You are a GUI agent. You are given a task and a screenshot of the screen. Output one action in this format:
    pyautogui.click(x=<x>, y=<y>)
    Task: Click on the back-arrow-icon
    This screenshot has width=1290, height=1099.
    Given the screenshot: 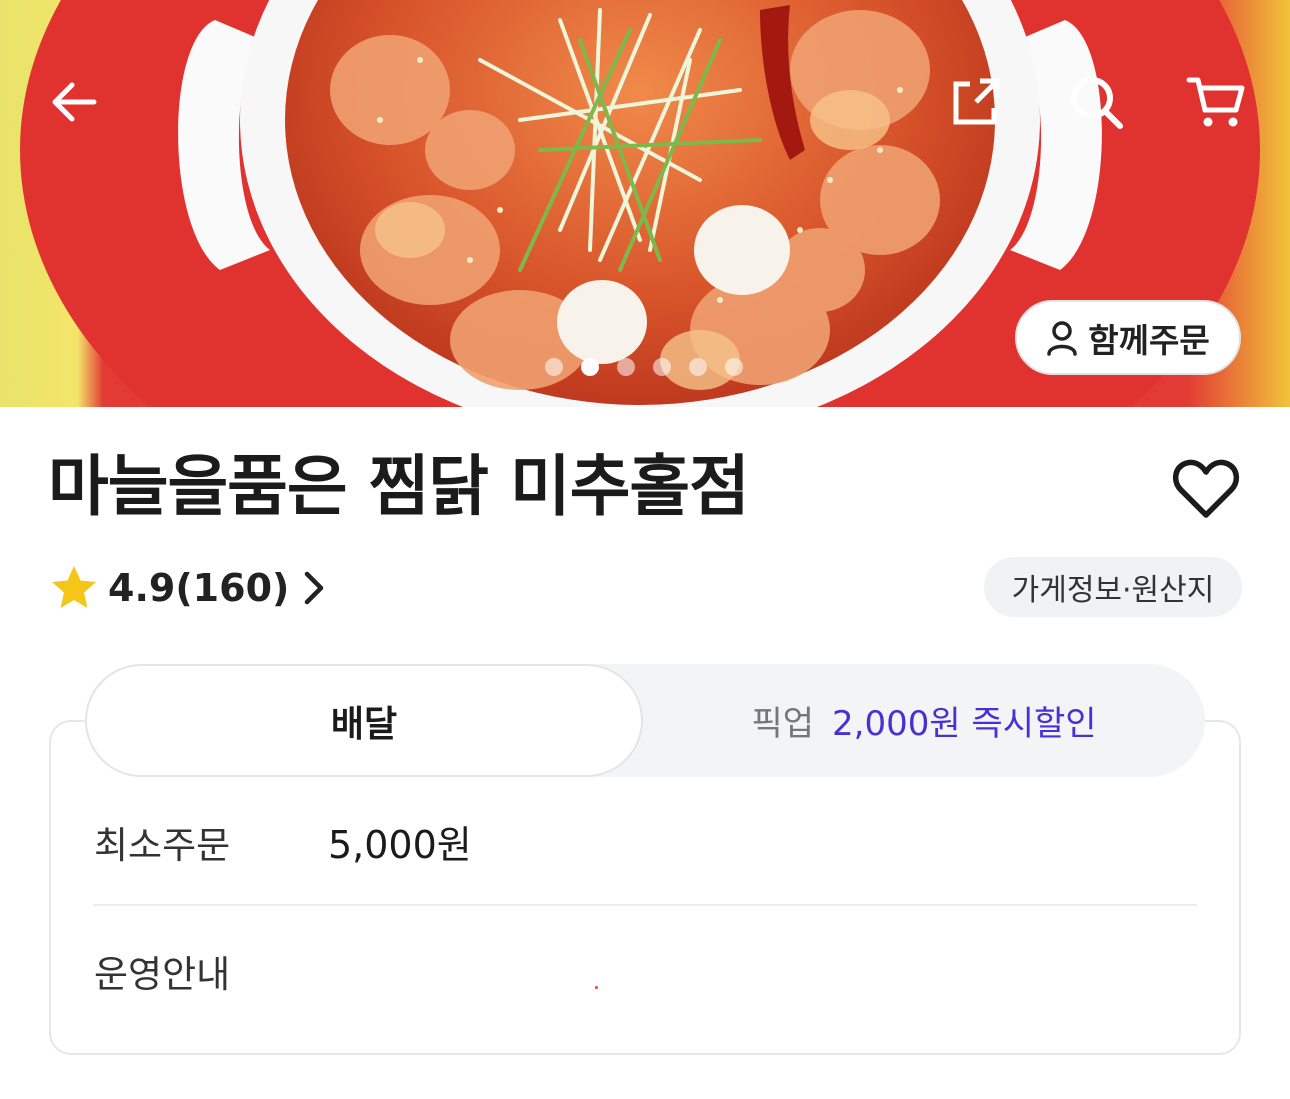 What is the action you would take?
    pyautogui.click(x=74, y=102)
    